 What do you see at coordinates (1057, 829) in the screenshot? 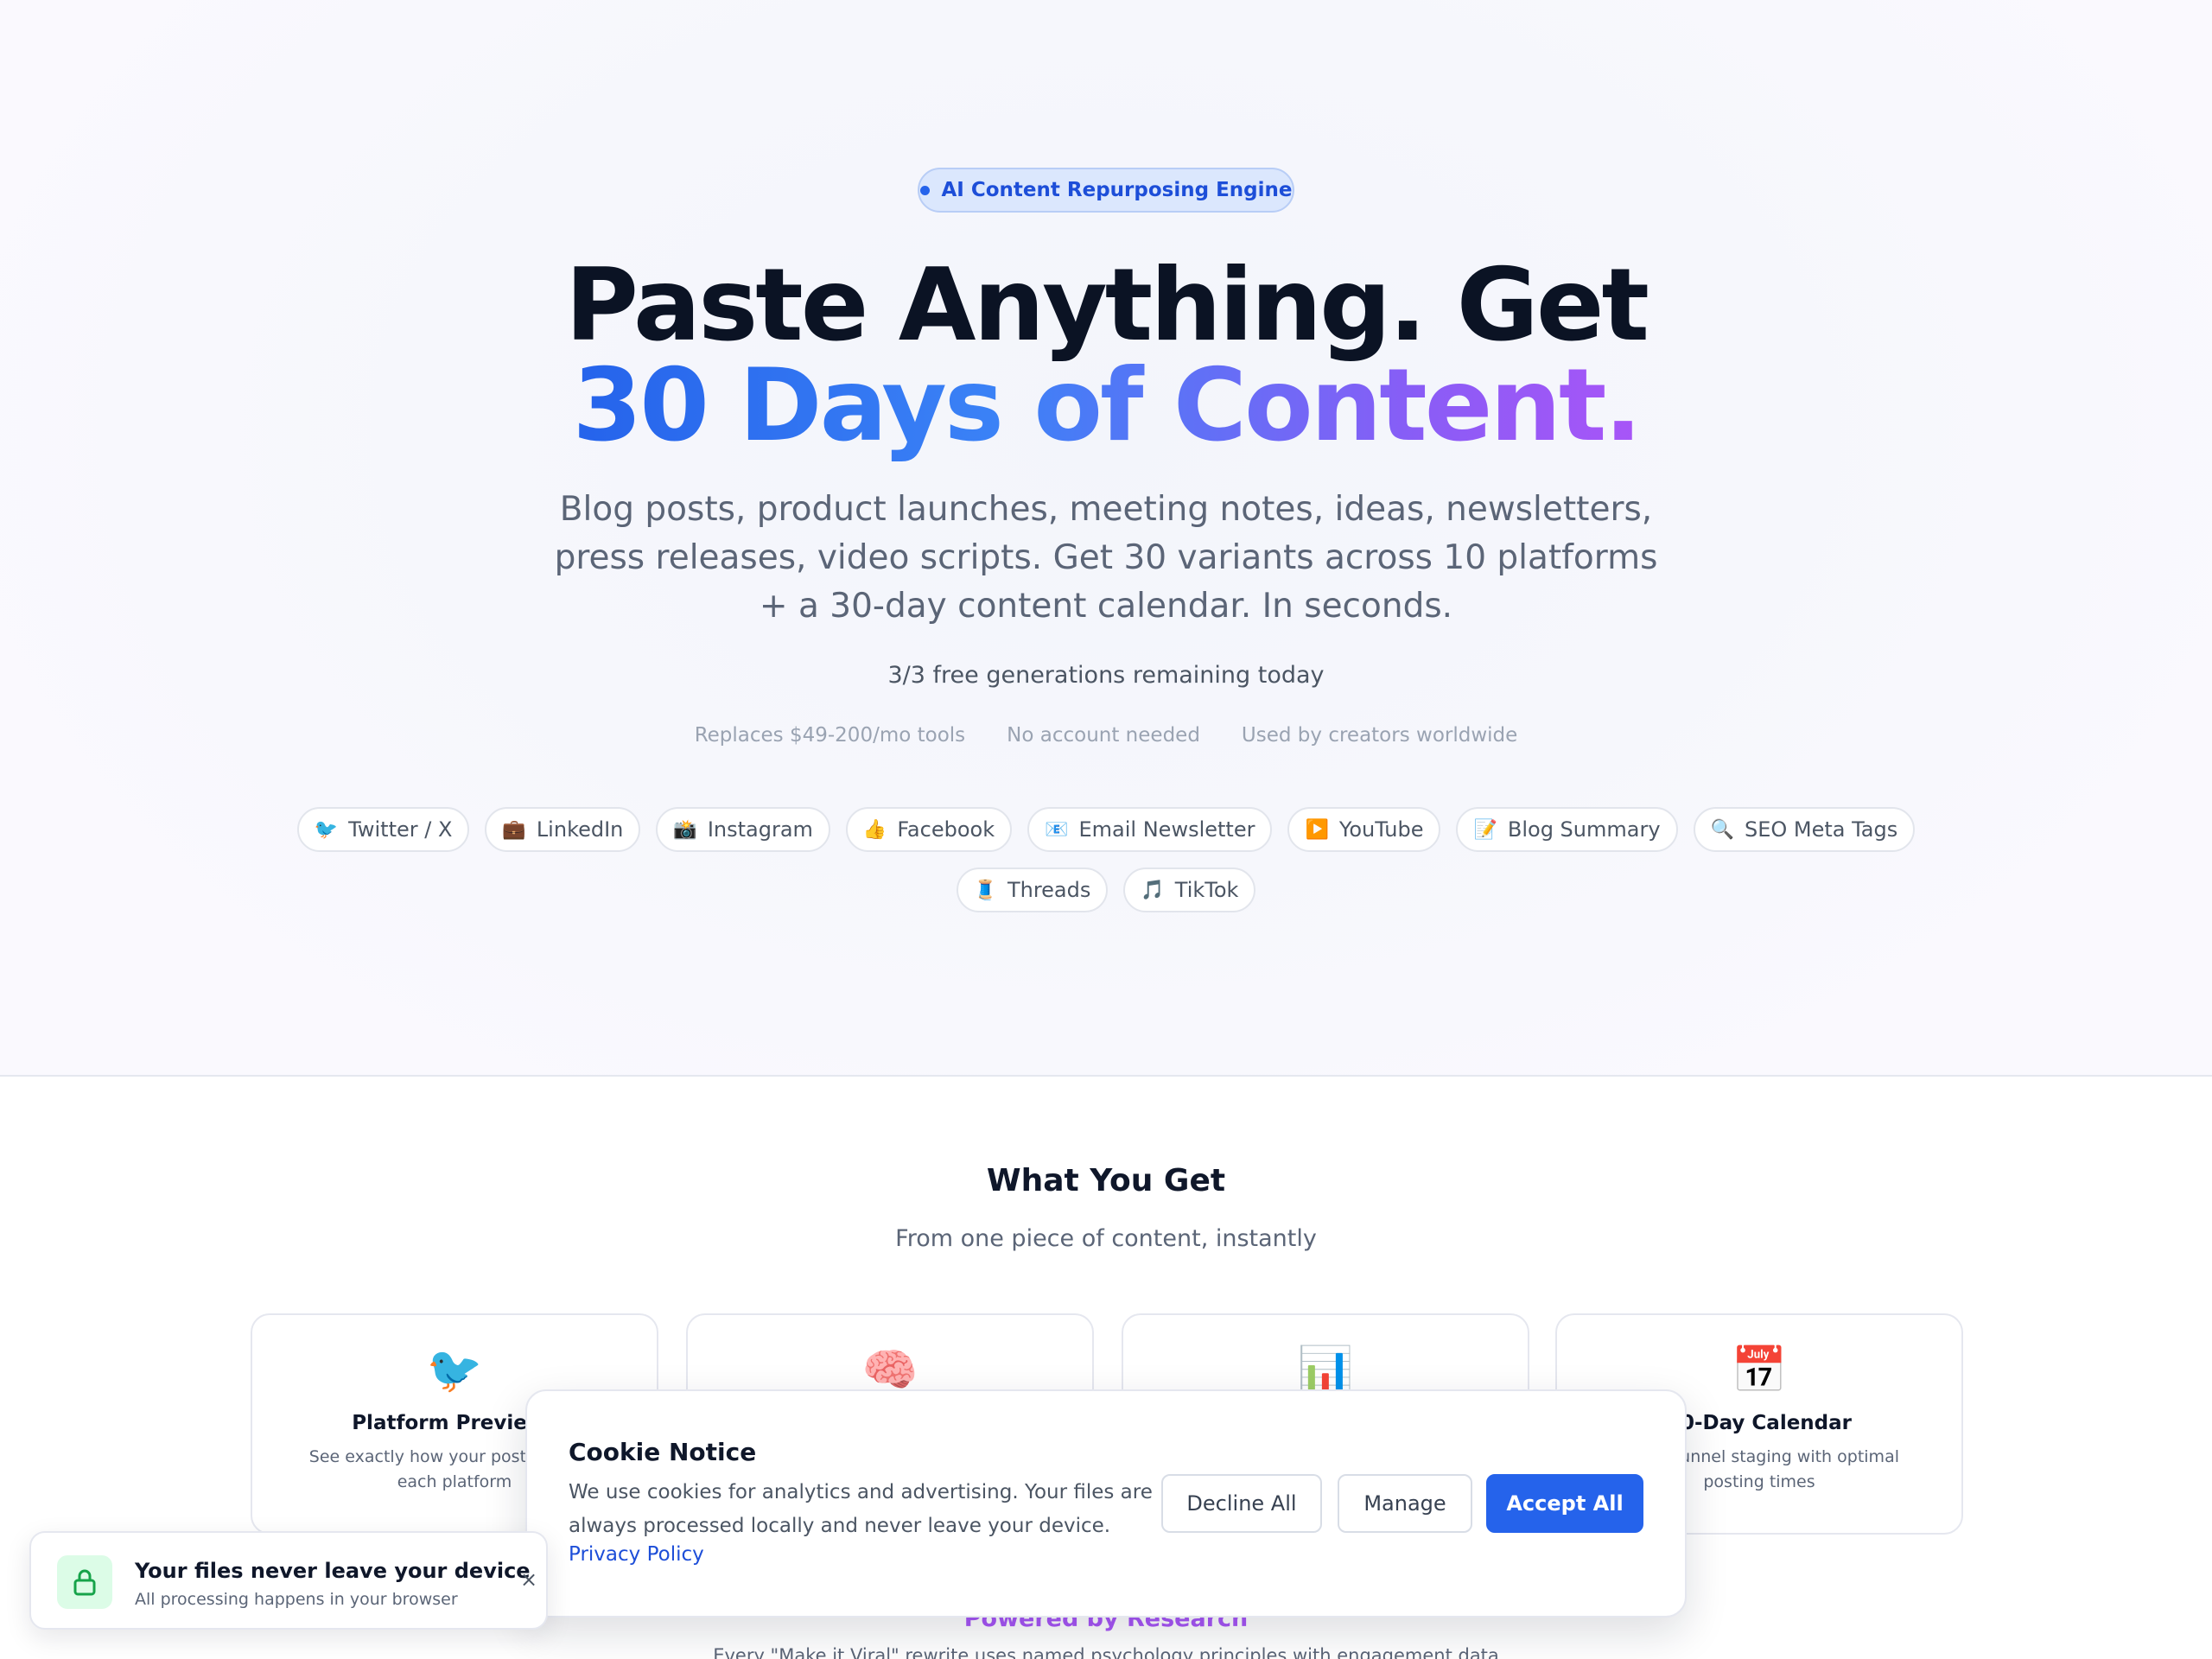
I see `envelope-icon: 📧` at bounding box center [1057, 829].